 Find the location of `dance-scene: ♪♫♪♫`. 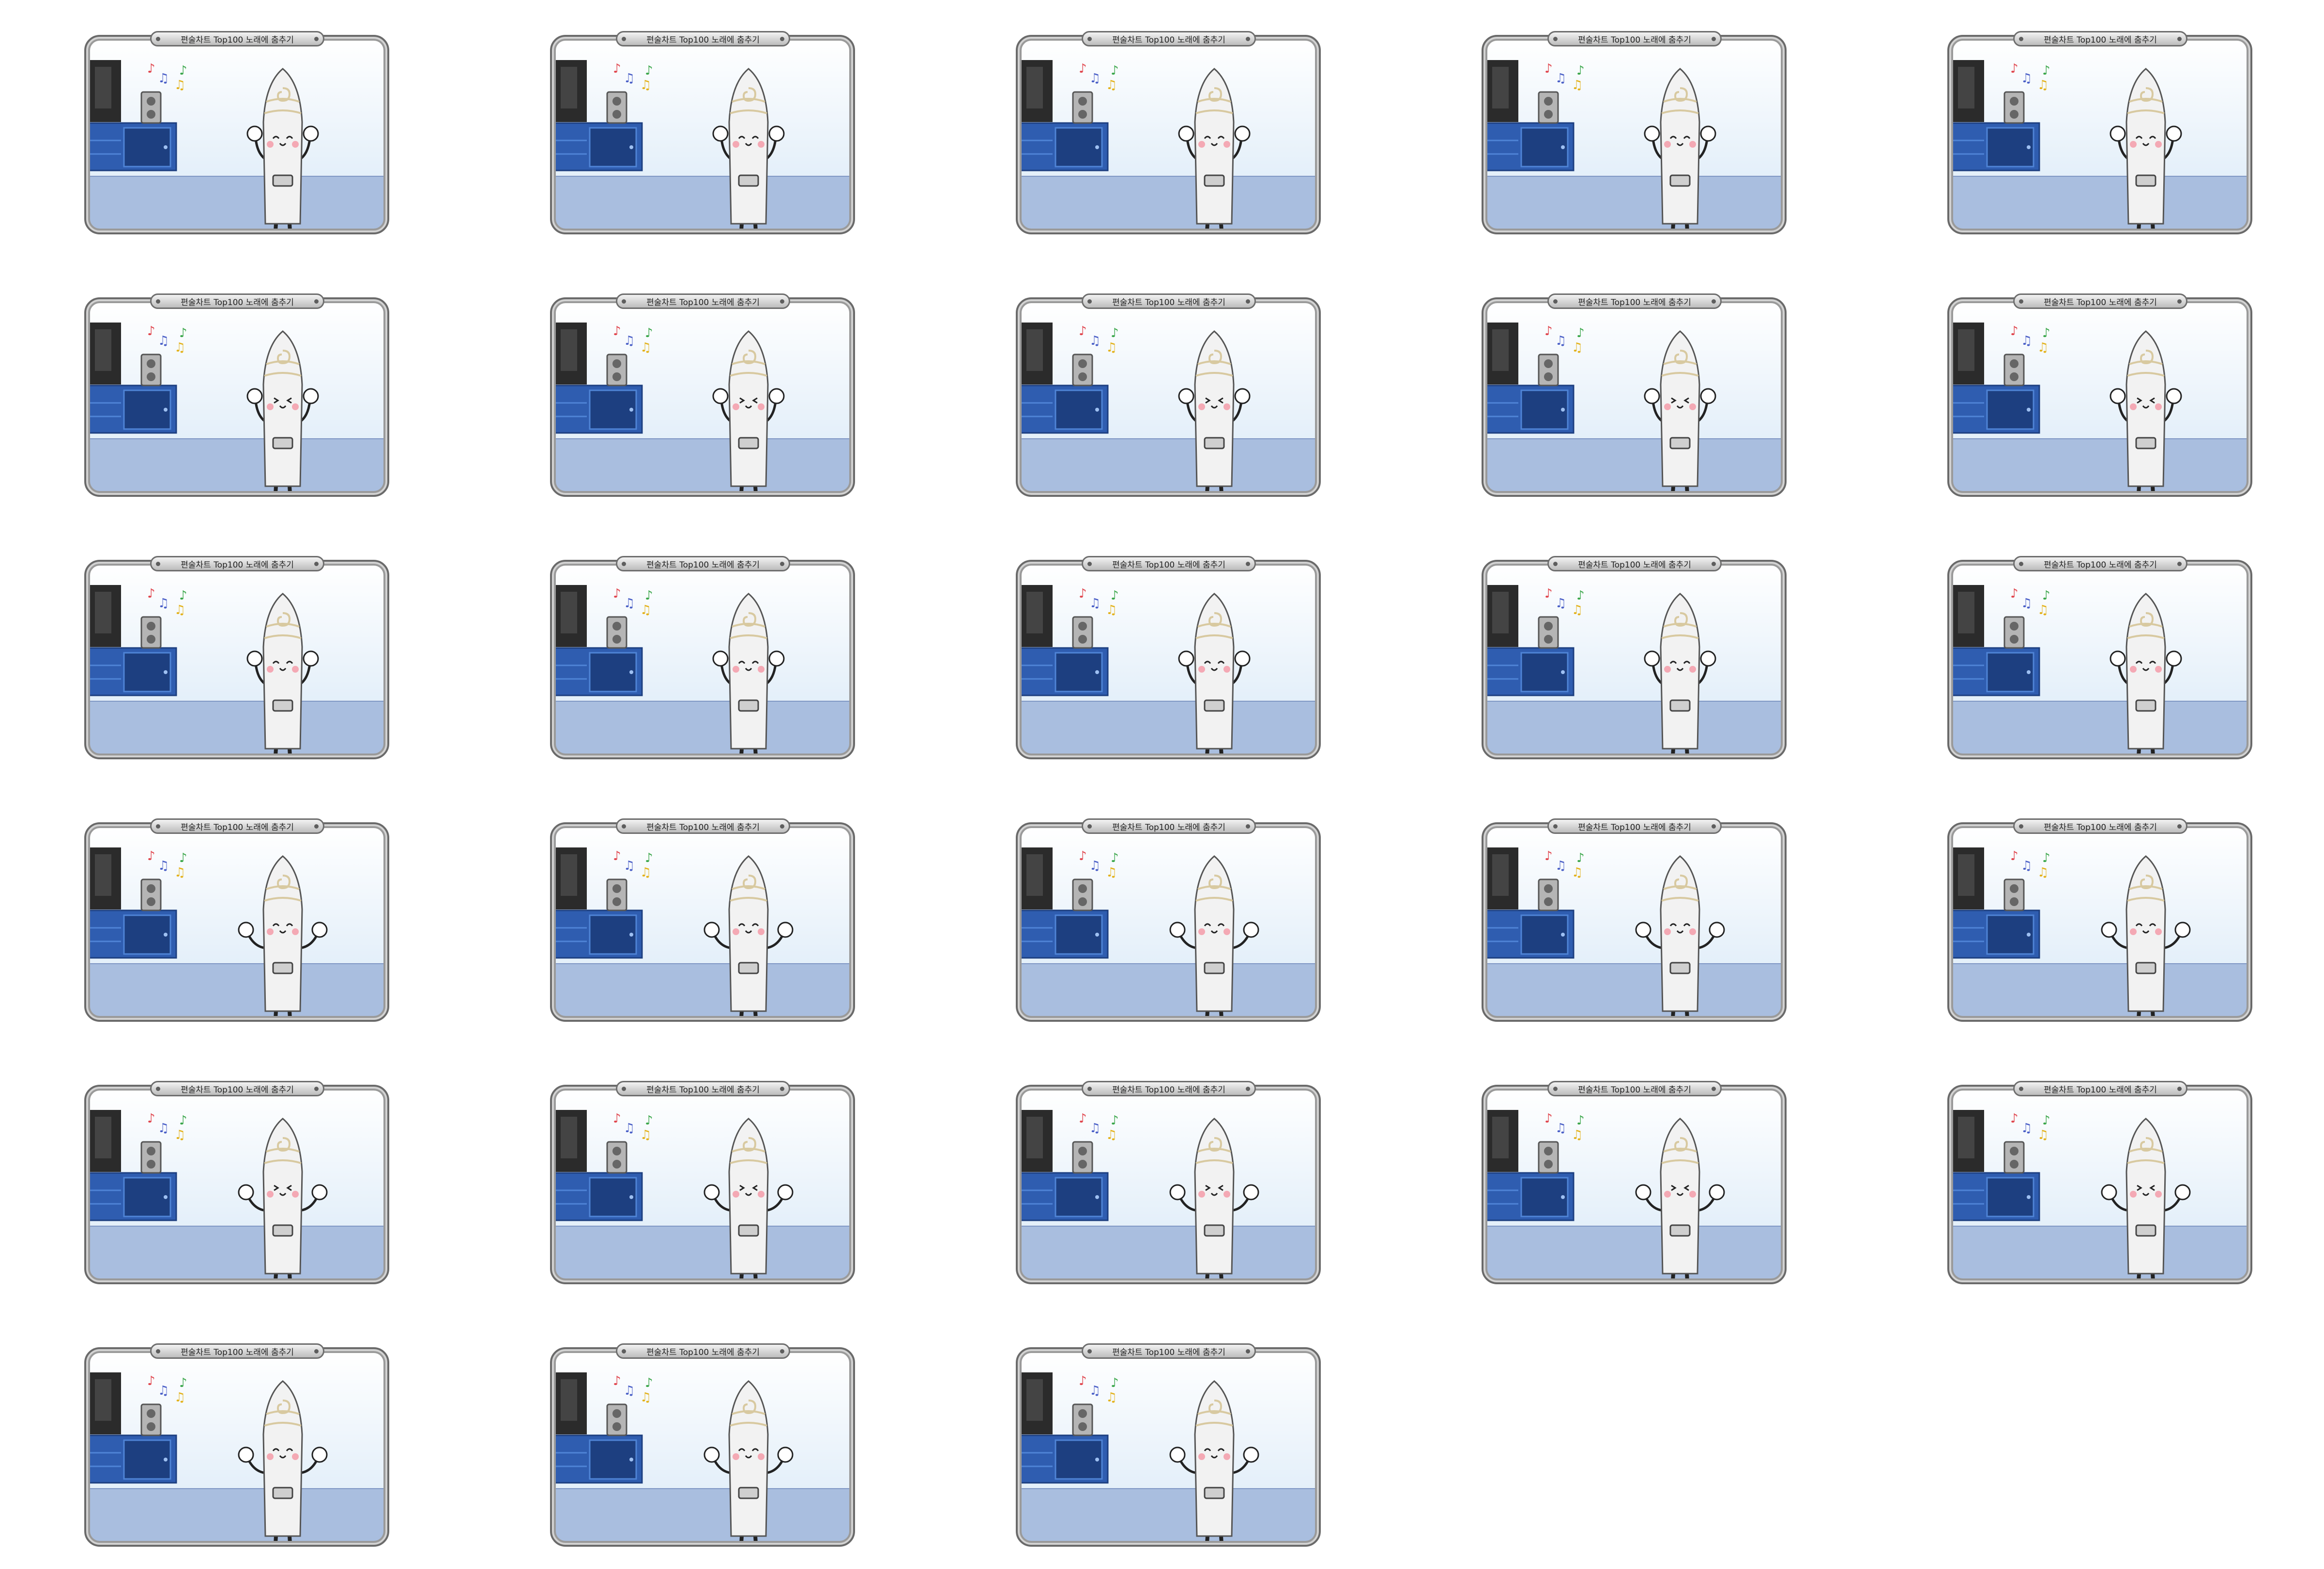

dance-scene: ♪♫♪♫ is located at coordinates (1635, 397).